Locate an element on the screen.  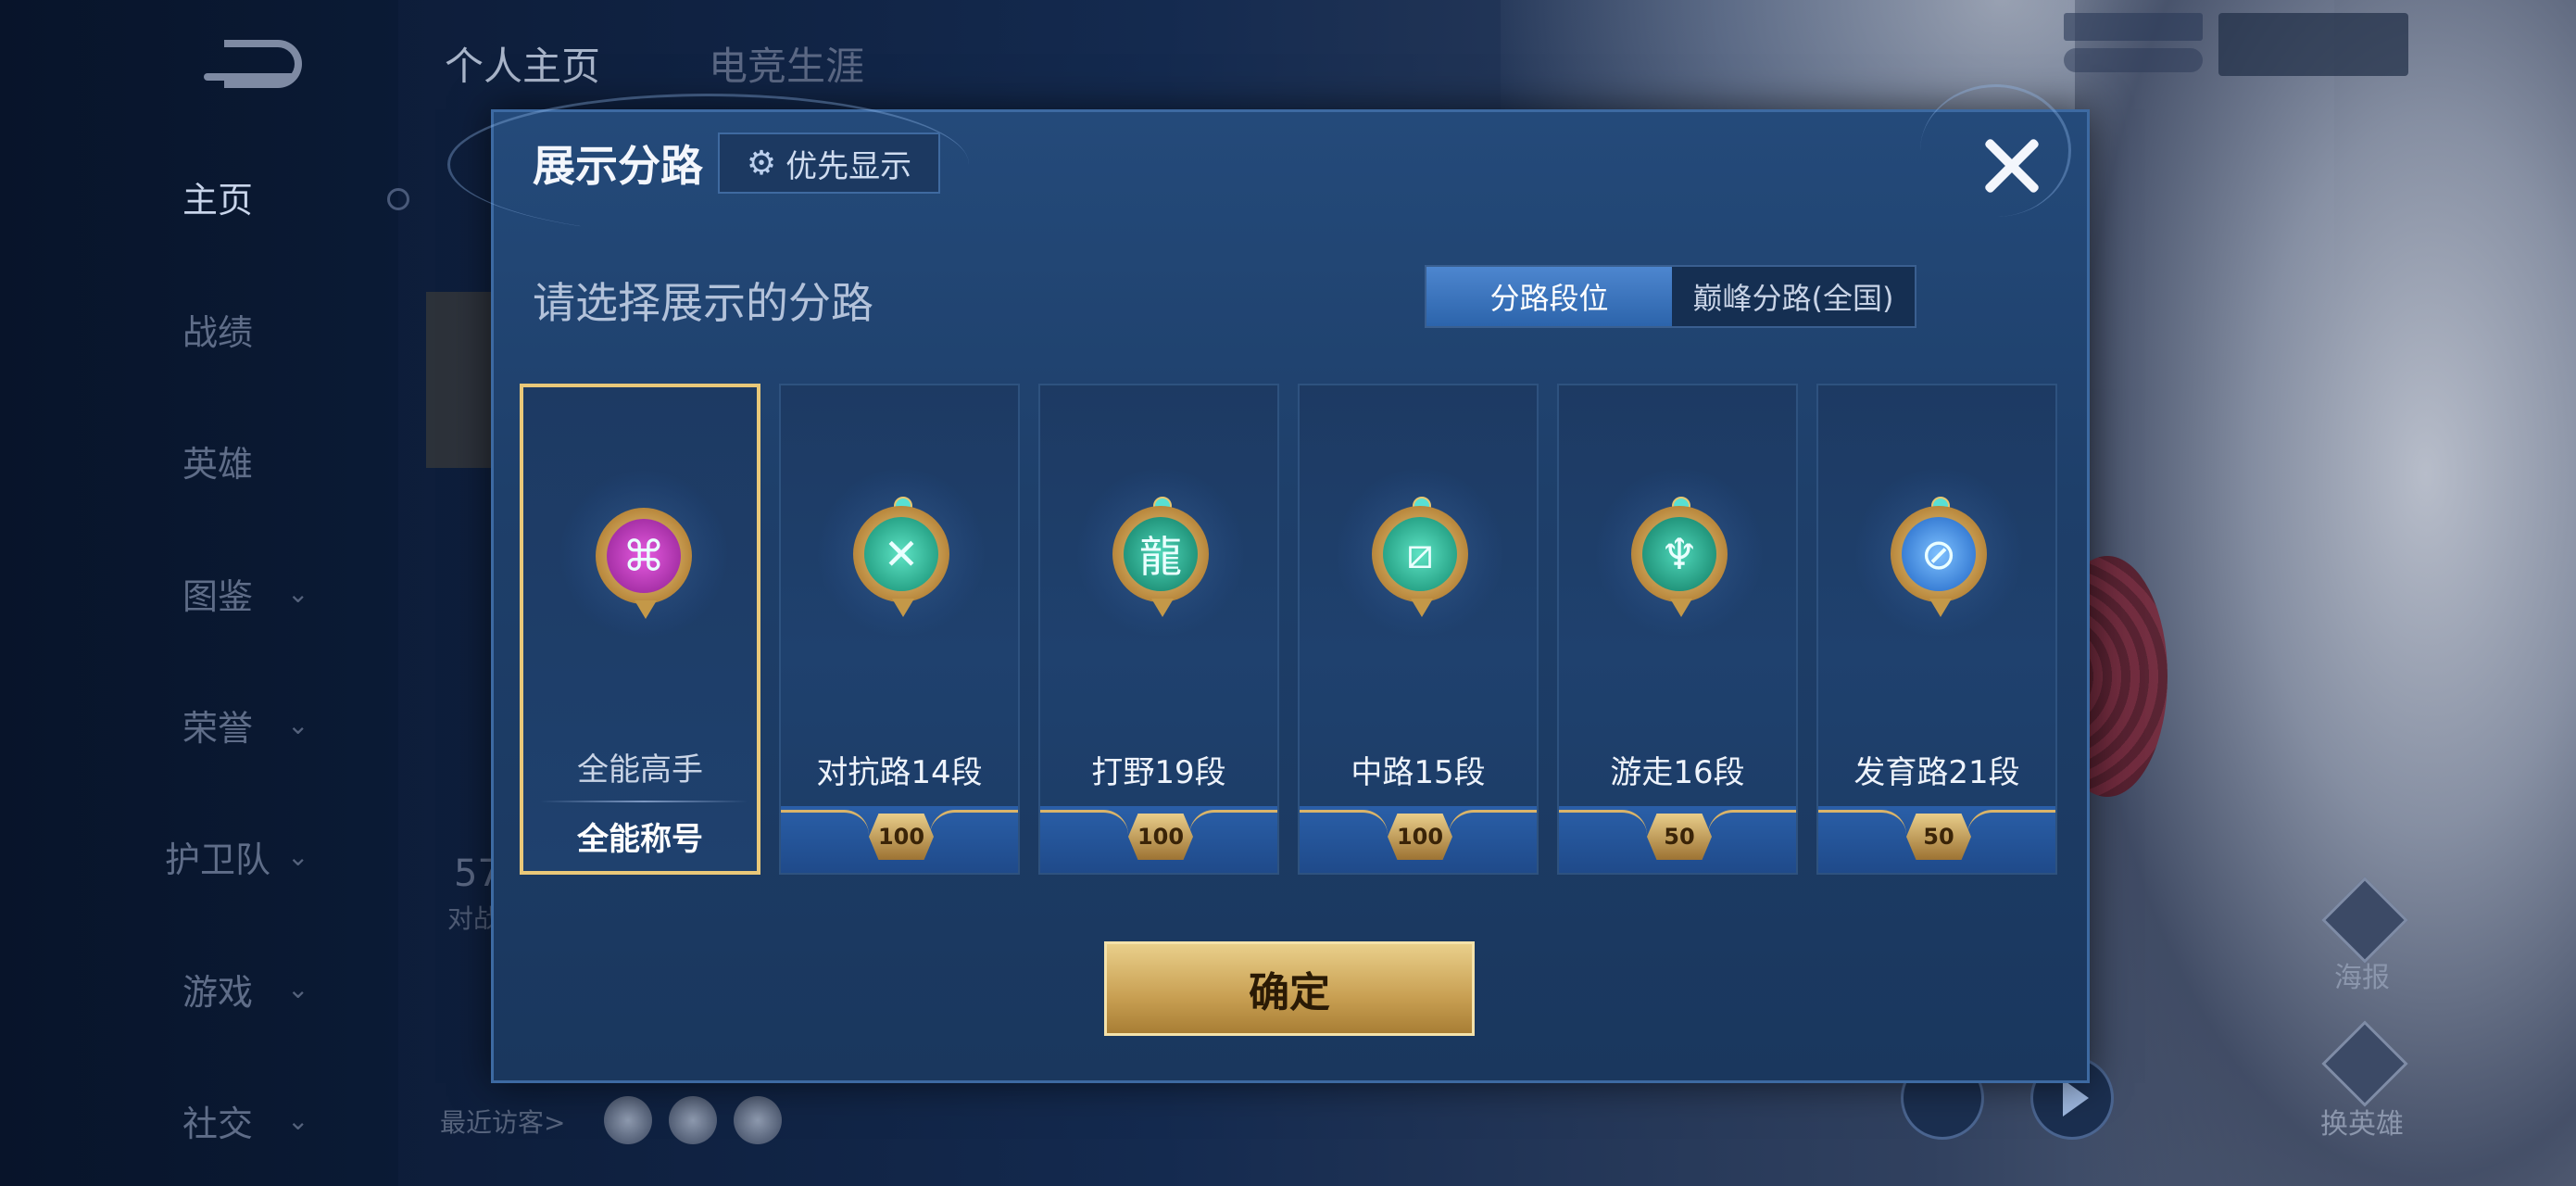
card-label: 对抗路14段 is located at coordinates (899, 772).